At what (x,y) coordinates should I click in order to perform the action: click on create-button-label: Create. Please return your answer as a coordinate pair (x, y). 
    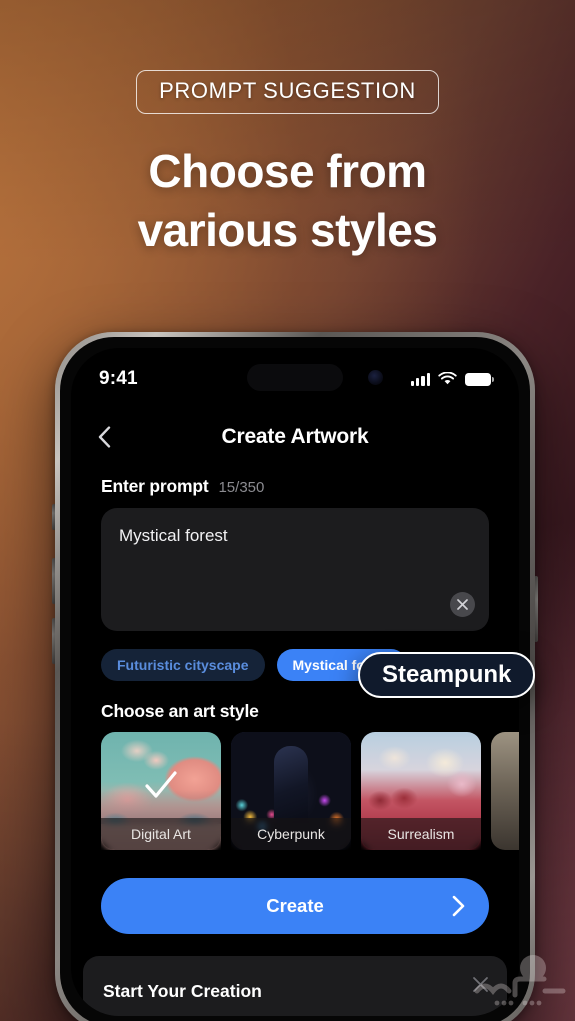
    Looking at the image, I should click on (295, 905).